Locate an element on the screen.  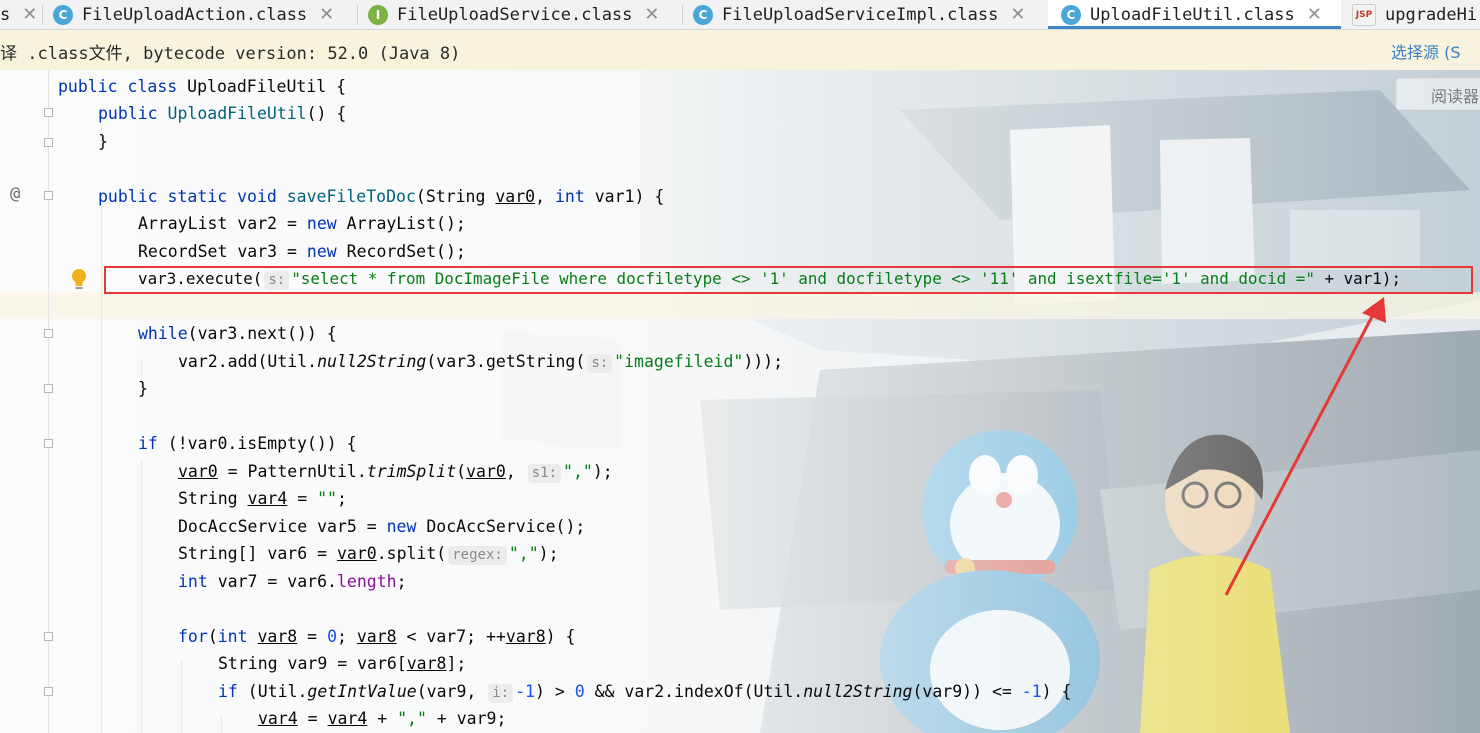
tab-partial-left: s ✕ is located at coordinates (20, 14).